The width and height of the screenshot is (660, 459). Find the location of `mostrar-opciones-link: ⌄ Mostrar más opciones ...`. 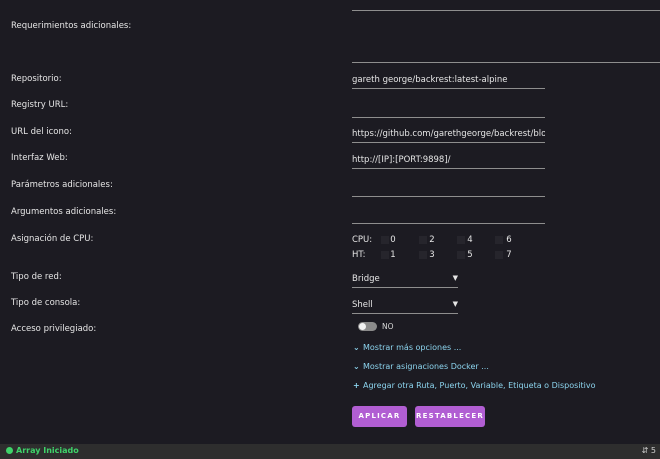

mostrar-opciones-link: ⌄ Mostrar más opciones ... is located at coordinates (407, 347).